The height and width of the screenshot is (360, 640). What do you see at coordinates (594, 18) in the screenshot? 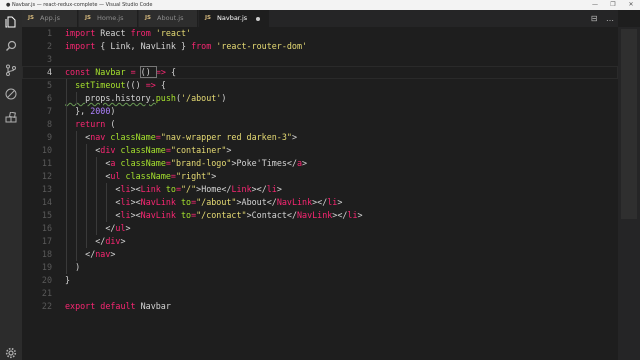
I see `split-editor-icon: ⊟` at bounding box center [594, 18].